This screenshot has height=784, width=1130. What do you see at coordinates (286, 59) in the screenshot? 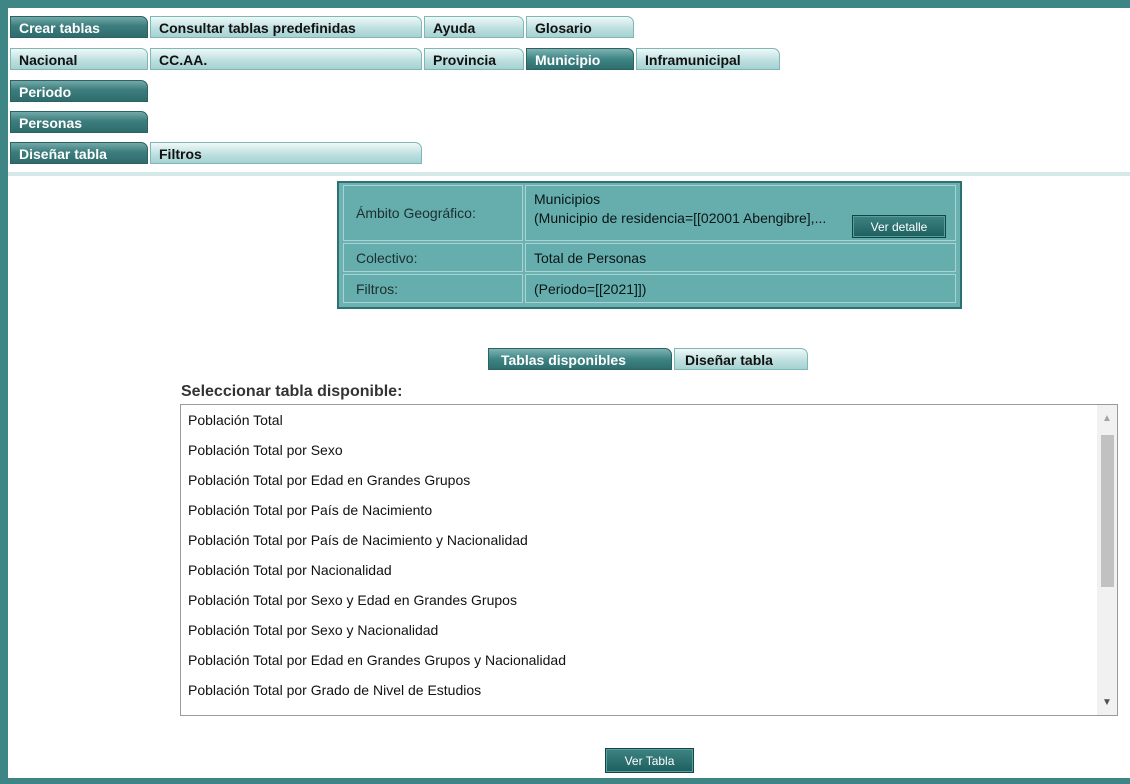
I see `tab-ccaa: CC.AA.` at bounding box center [286, 59].